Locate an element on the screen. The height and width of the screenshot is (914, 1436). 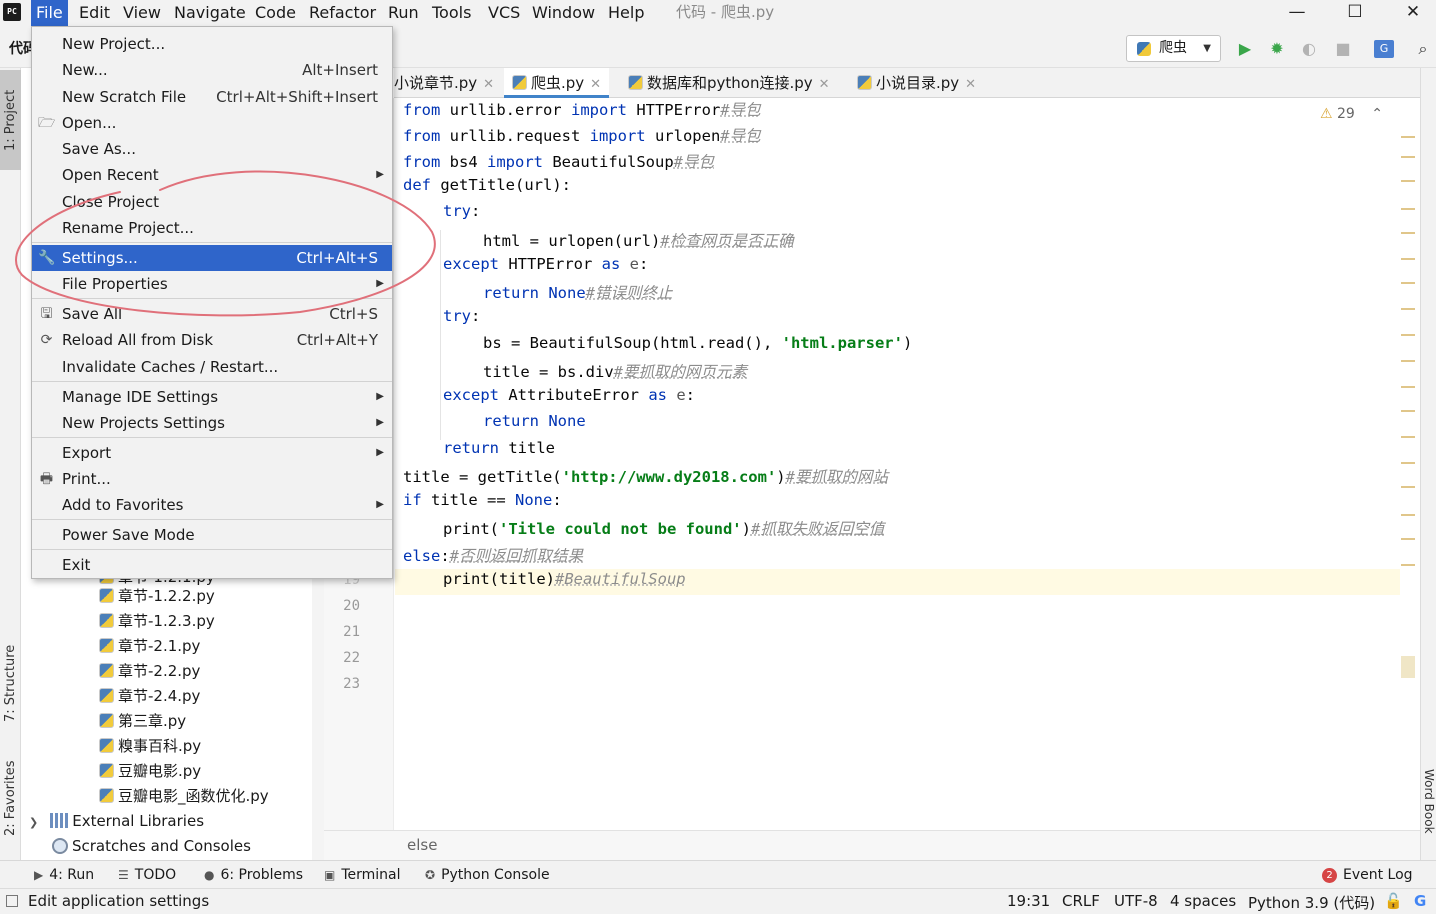
tree-scratches: Scratches and Consoles is located at coordinates (151, 846).